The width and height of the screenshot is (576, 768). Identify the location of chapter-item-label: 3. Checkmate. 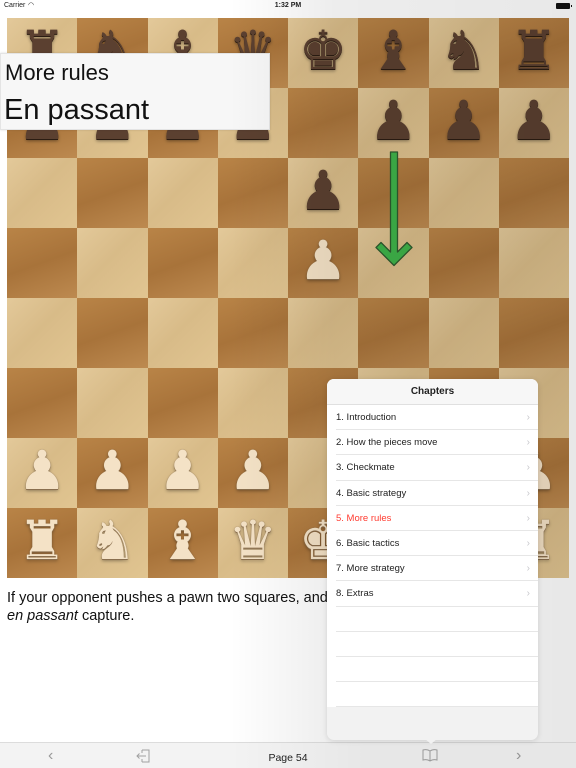
(365, 468).